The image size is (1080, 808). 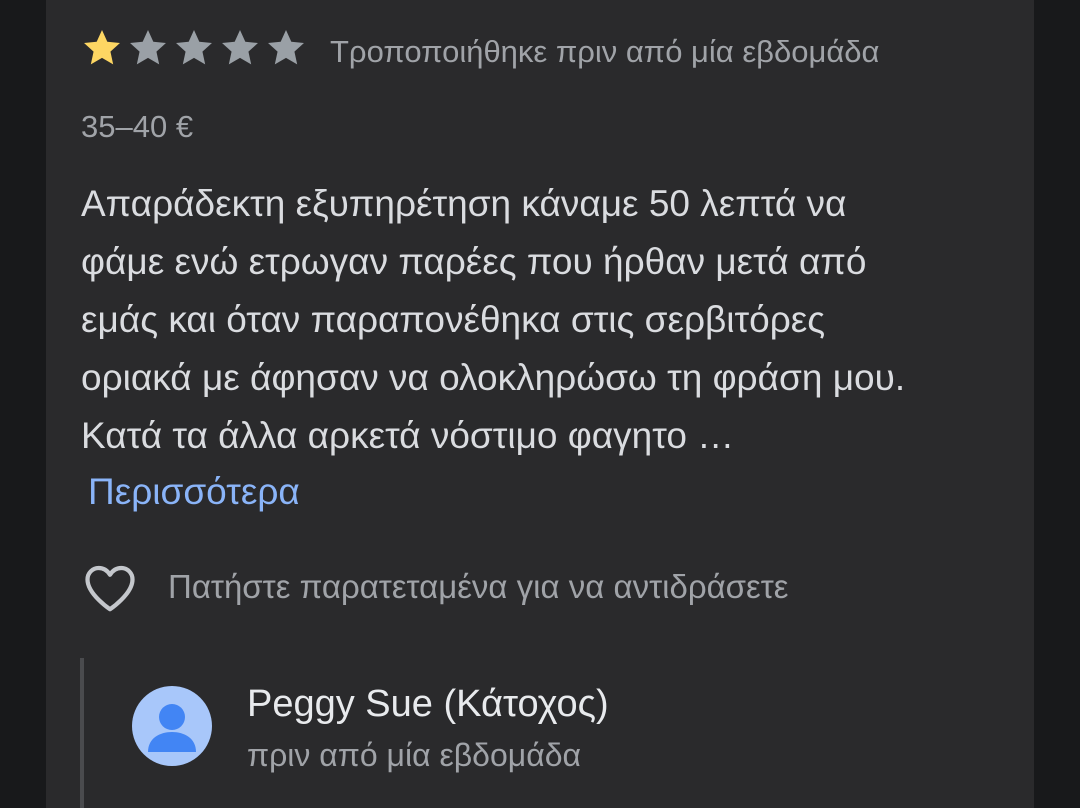 What do you see at coordinates (478, 586) in the screenshot?
I see `react-hint: Πατήστε παρατεταμένα για να αντιδράσετε` at bounding box center [478, 586].